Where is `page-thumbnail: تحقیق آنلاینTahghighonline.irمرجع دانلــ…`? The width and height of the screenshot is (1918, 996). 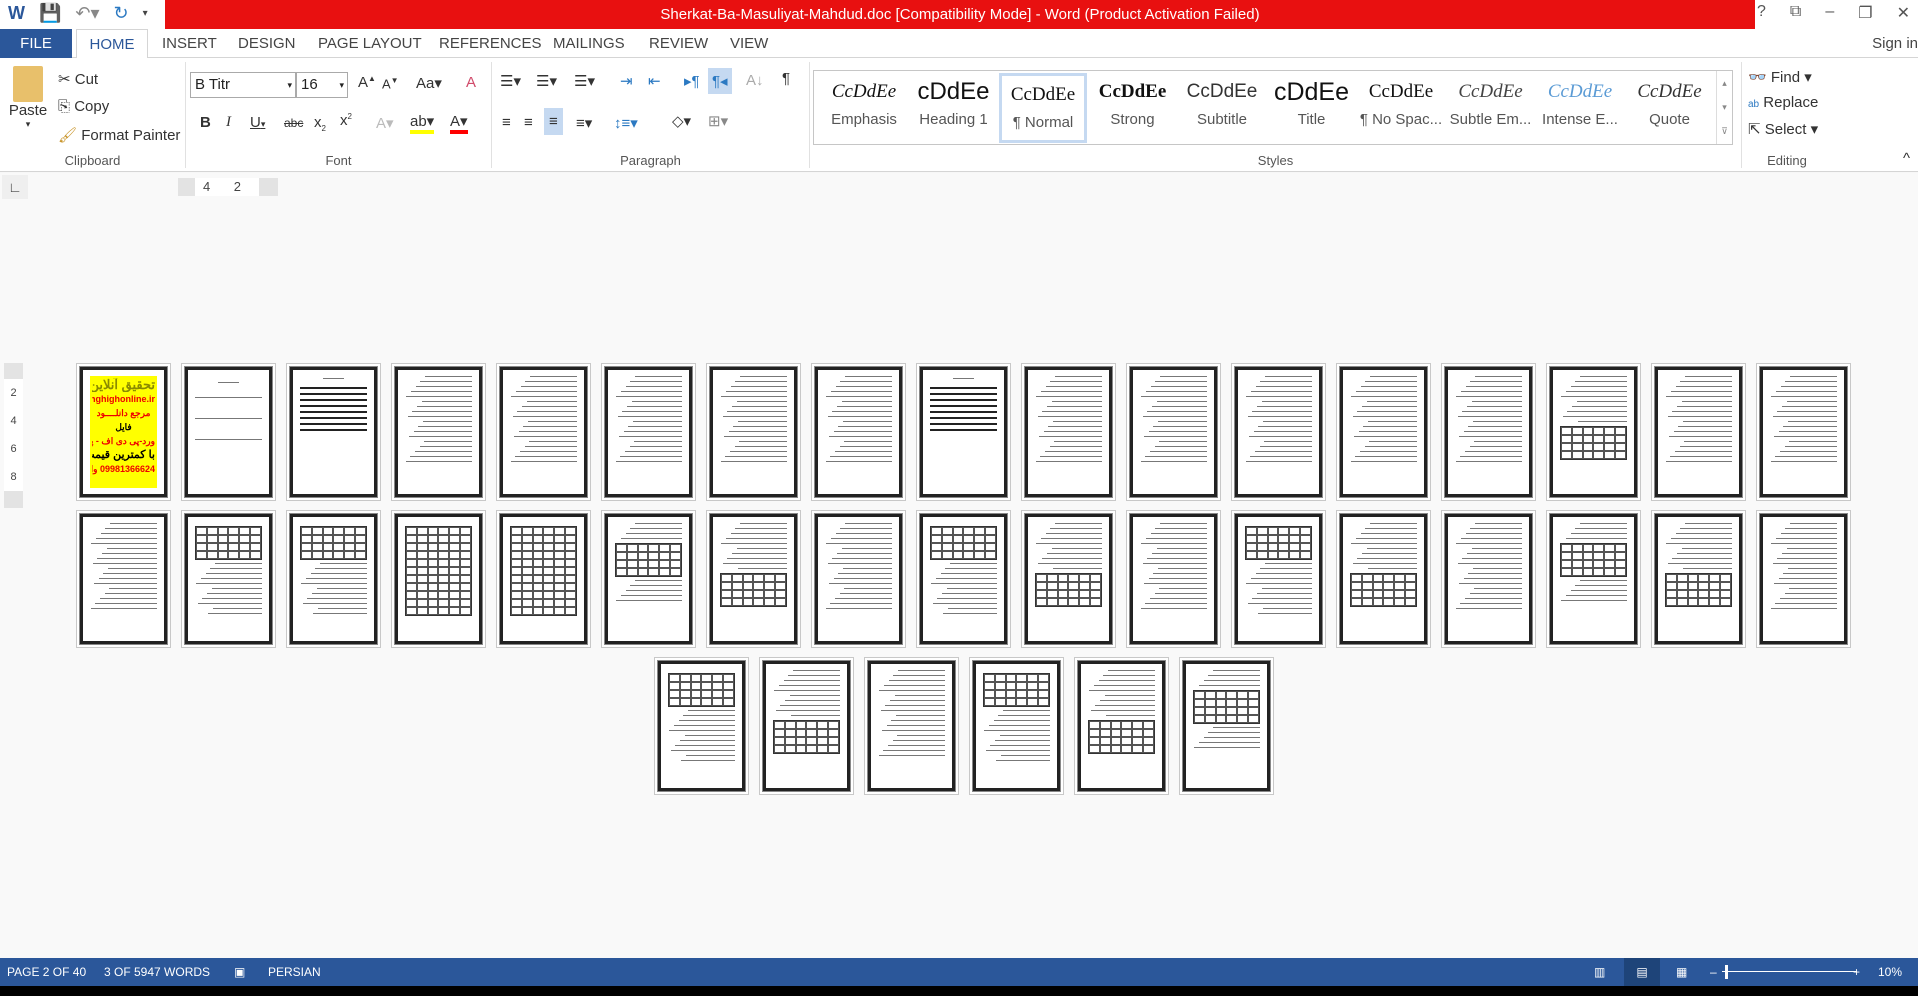
page-thumbnail: تحقیق آنلاینTahghighonline.irمرجع دانلــ… is located at coordinates (123, 432).